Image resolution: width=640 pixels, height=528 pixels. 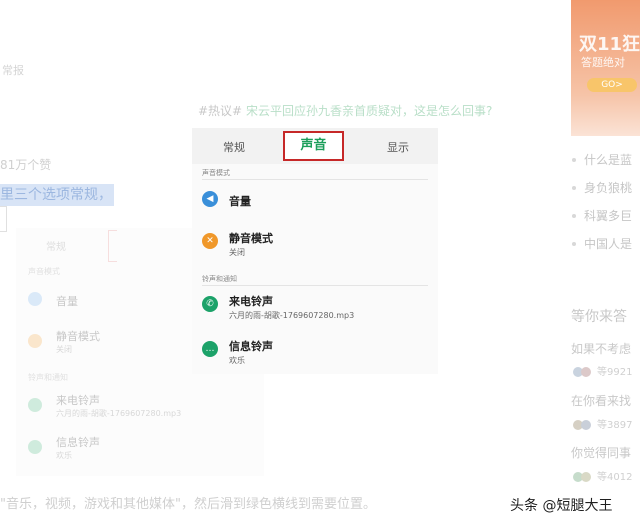 I want to click on ghost-row-subtitle: 欢乐, so click(x=64, y=455).